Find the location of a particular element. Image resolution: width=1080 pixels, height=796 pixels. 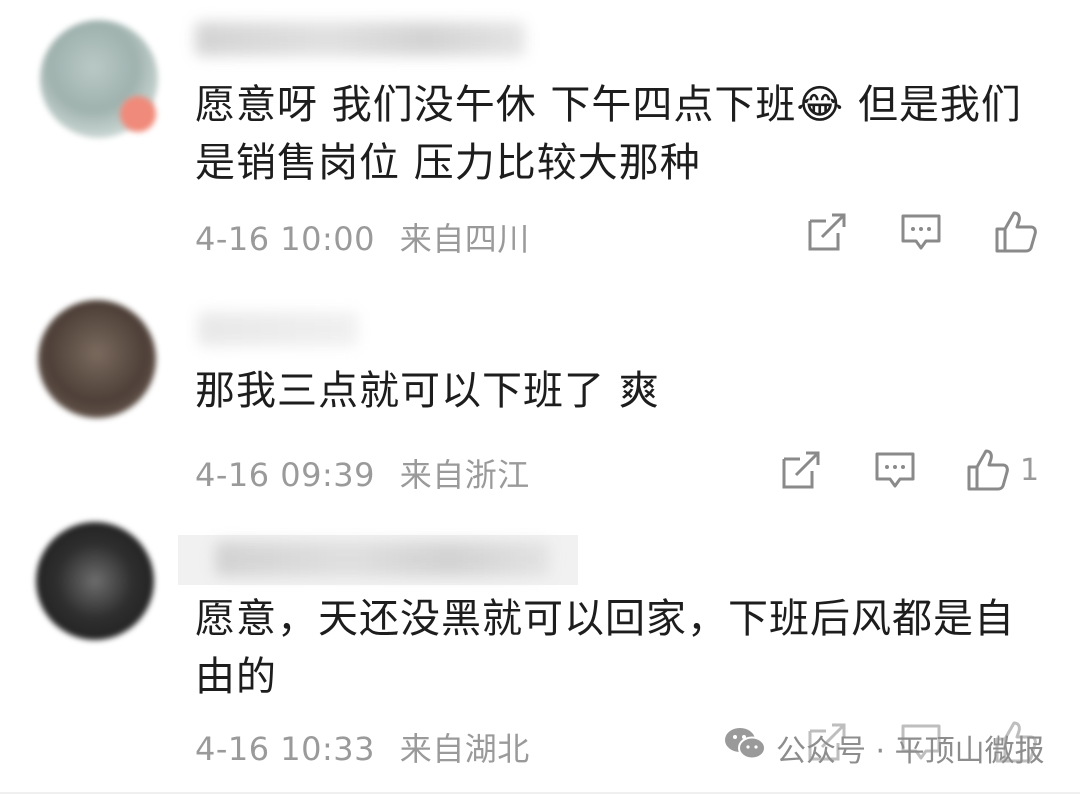

comment-actions: 1 is located at coordinates (909, 470).